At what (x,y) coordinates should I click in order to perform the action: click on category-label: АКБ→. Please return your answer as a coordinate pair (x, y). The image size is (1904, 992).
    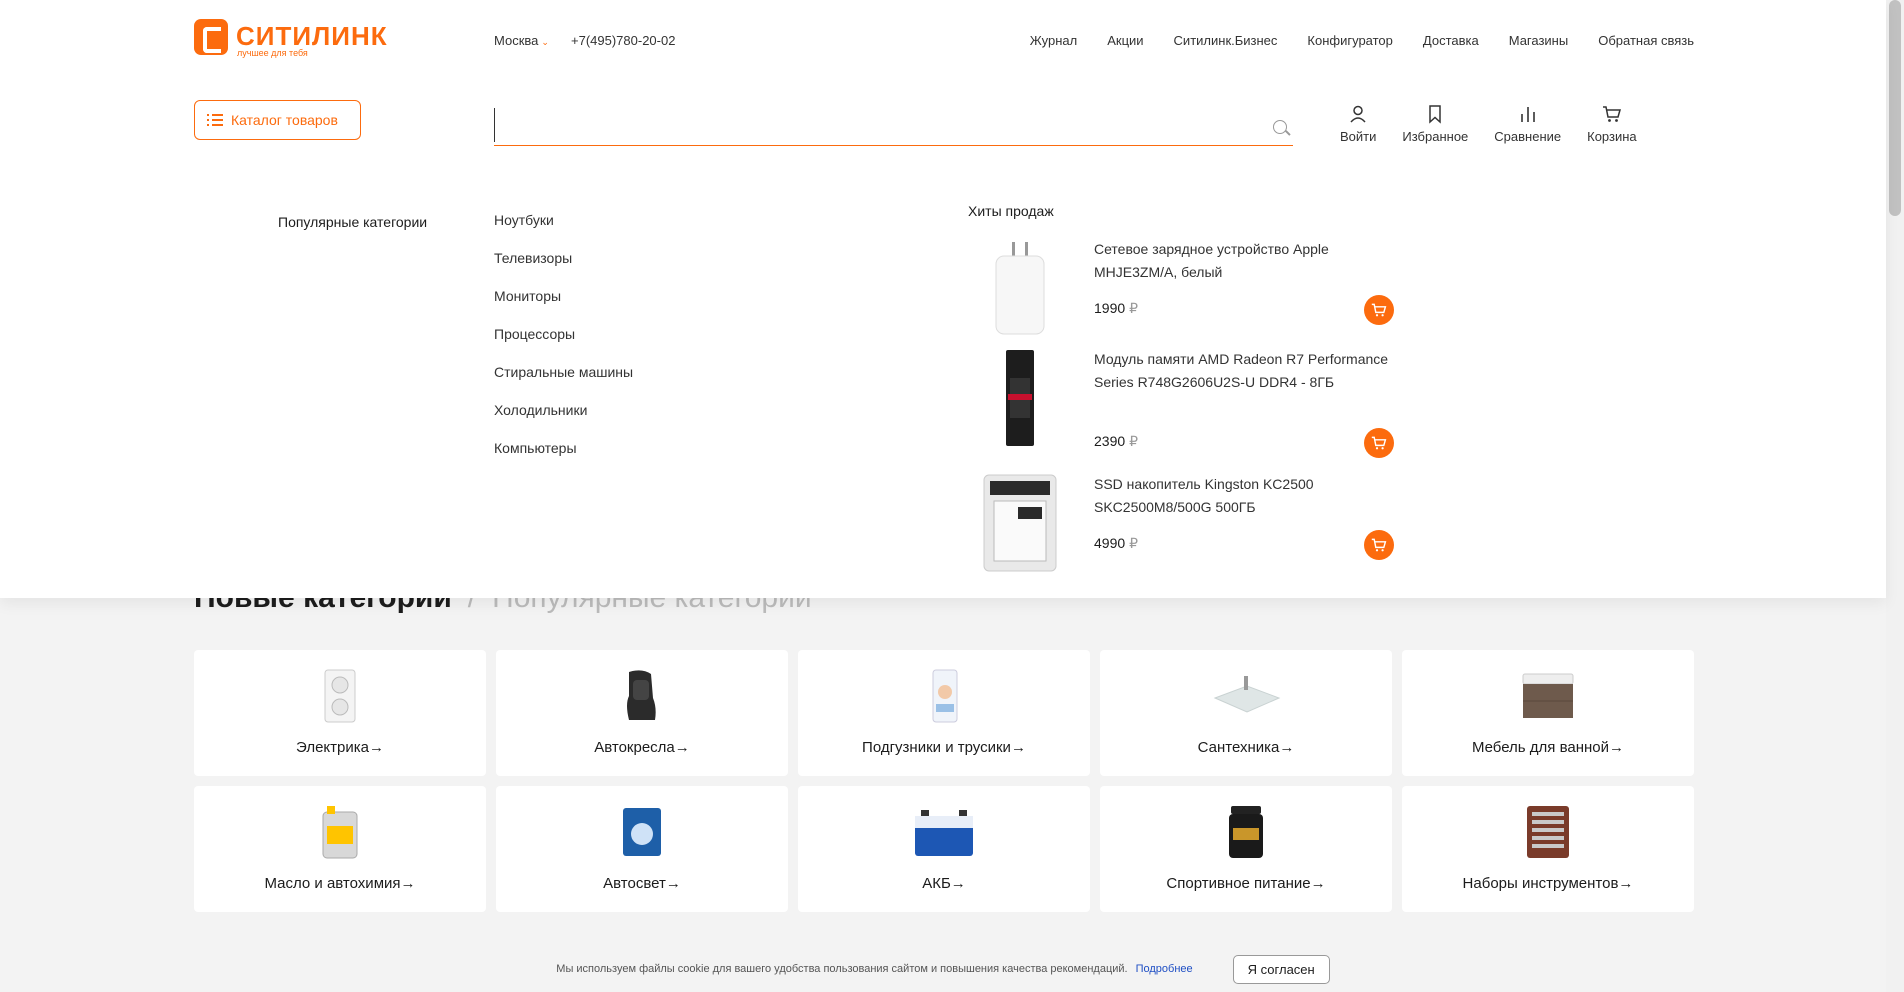
    Looking at the image, I should click on (944, 883).